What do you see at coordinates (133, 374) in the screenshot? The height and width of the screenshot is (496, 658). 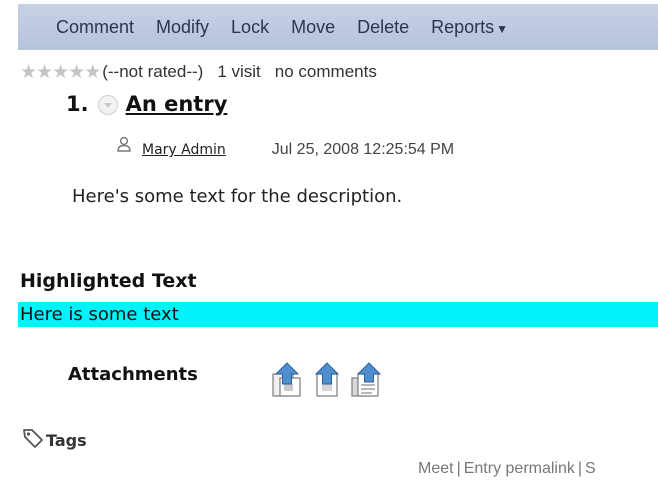 I see `attachments-label: Attachments` at bounding box center [133, 374].